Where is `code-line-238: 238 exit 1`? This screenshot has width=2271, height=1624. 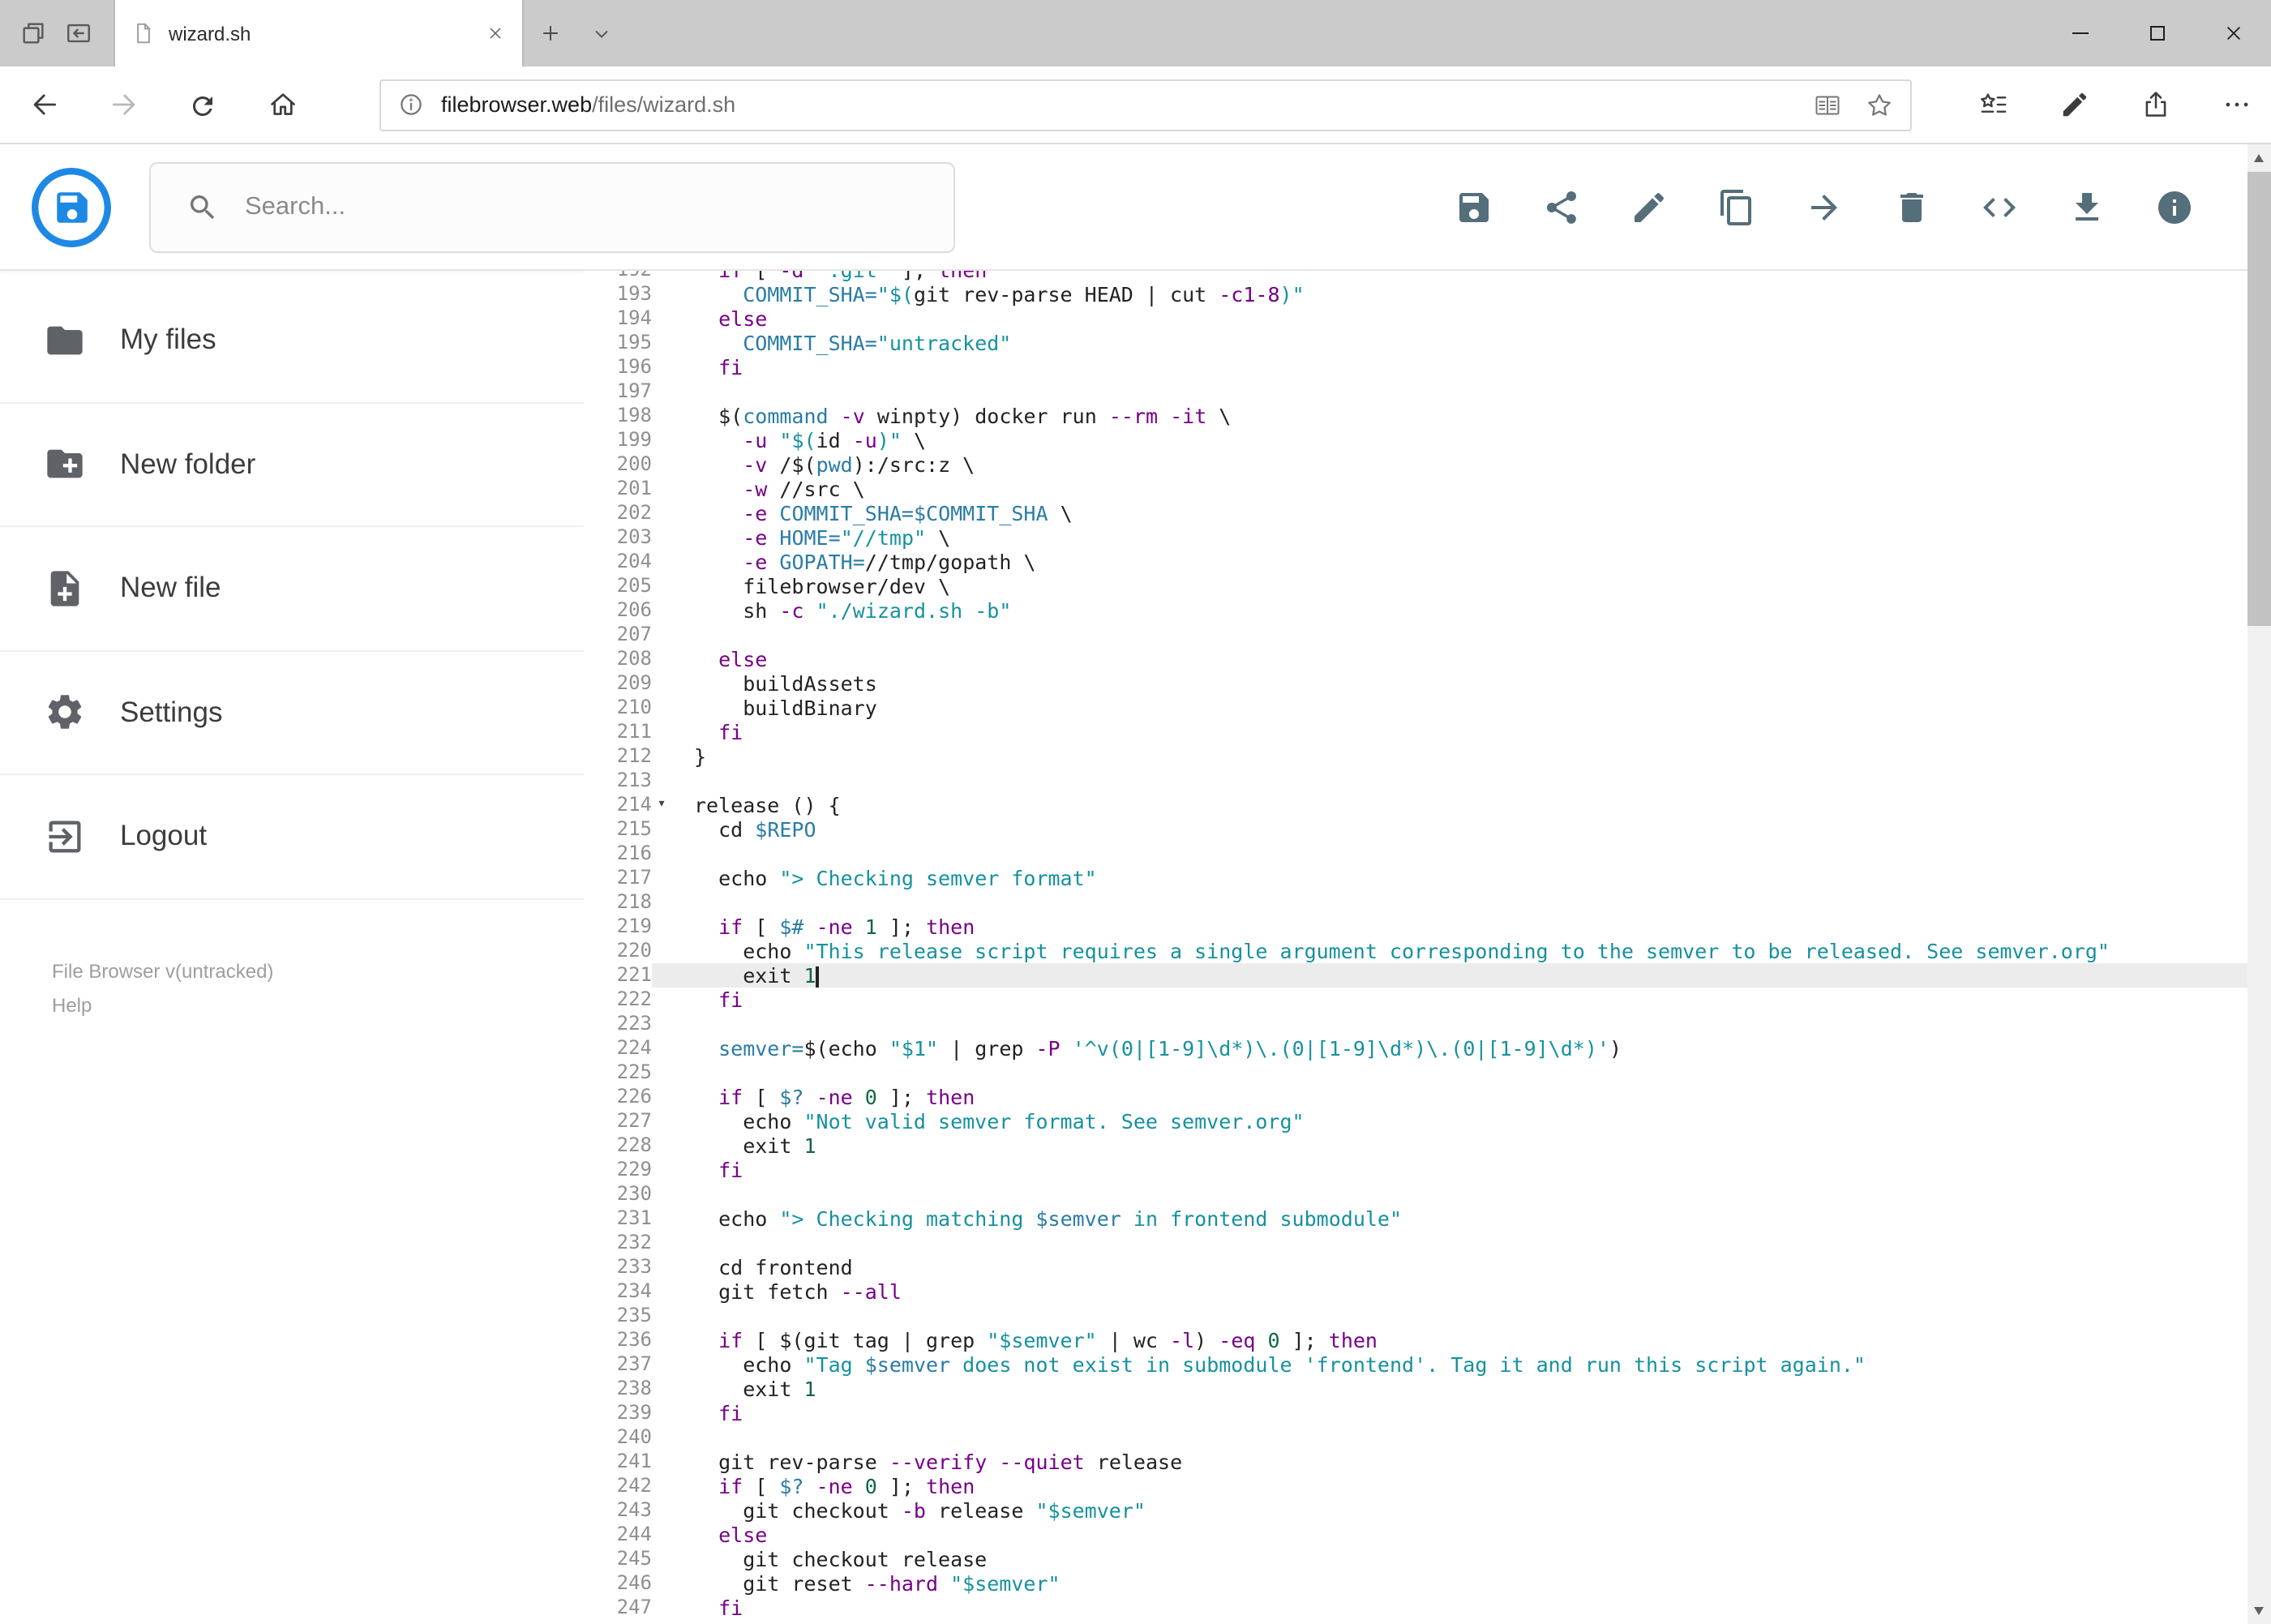 code-line-238: 238 exit 1 is located at coordinates (1416, 1389).